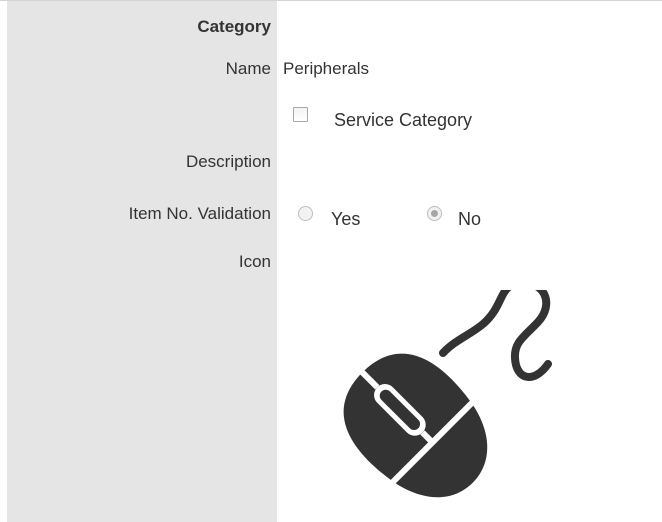 This screenshot has width=662, height=522. What do you see at coordinates (199, 213) in the screenshot?
I see `item-no-validation-label: Item No. Validation` at bounding box center [199, 213].